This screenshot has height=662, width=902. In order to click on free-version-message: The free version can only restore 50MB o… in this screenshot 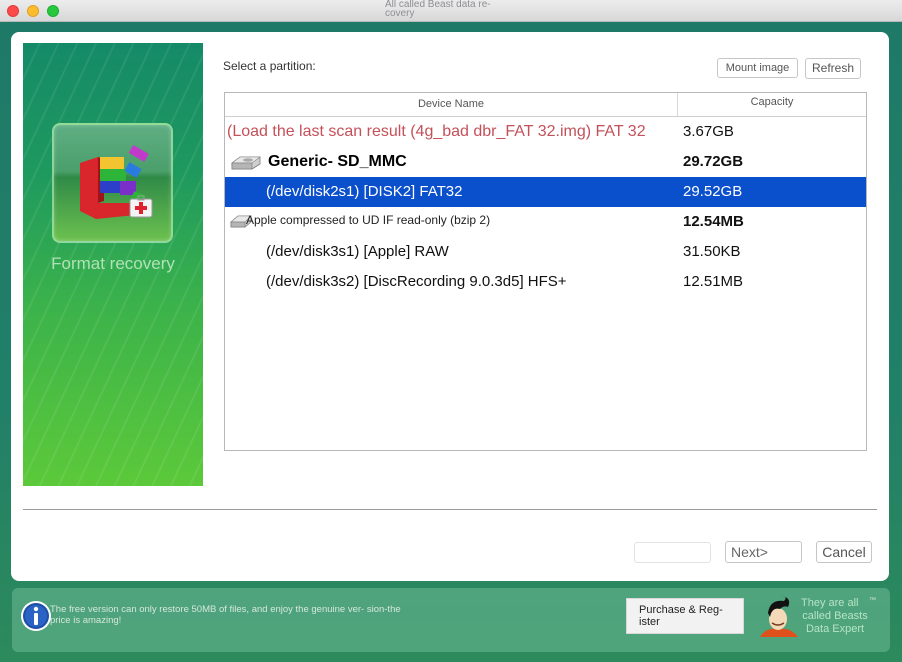, I will do `click(225, 615)`.